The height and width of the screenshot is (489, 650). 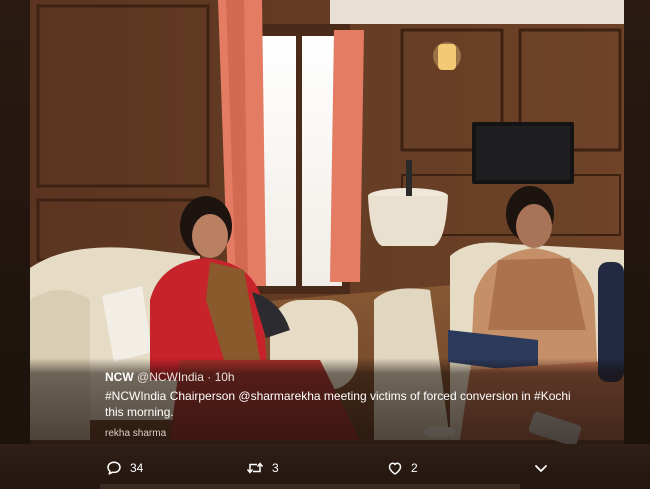 I want to click on like-count: 2, so click(x=414, y=468).